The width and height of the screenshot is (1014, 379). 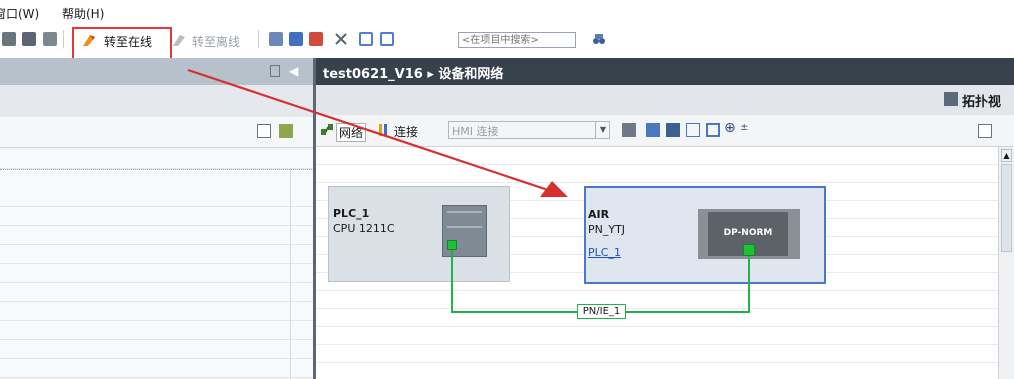 What do you see at coordinates (514, 281) in the screenshot?
I see `subnet-line-left` at bounding box center [514, 281].